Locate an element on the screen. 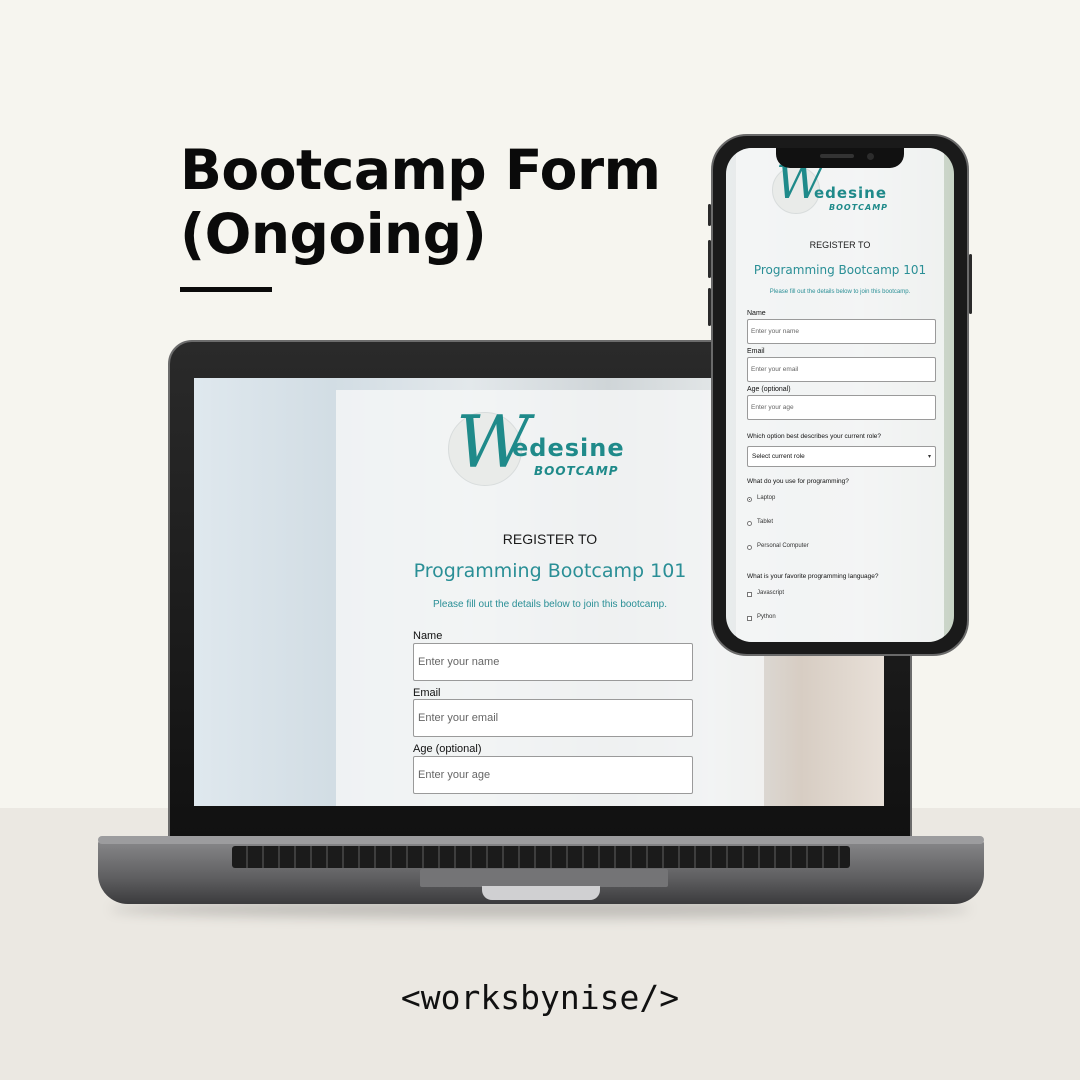 The width and height of the screenshot is (1080, 1080). title-underline is located at coordinates (226, 289).